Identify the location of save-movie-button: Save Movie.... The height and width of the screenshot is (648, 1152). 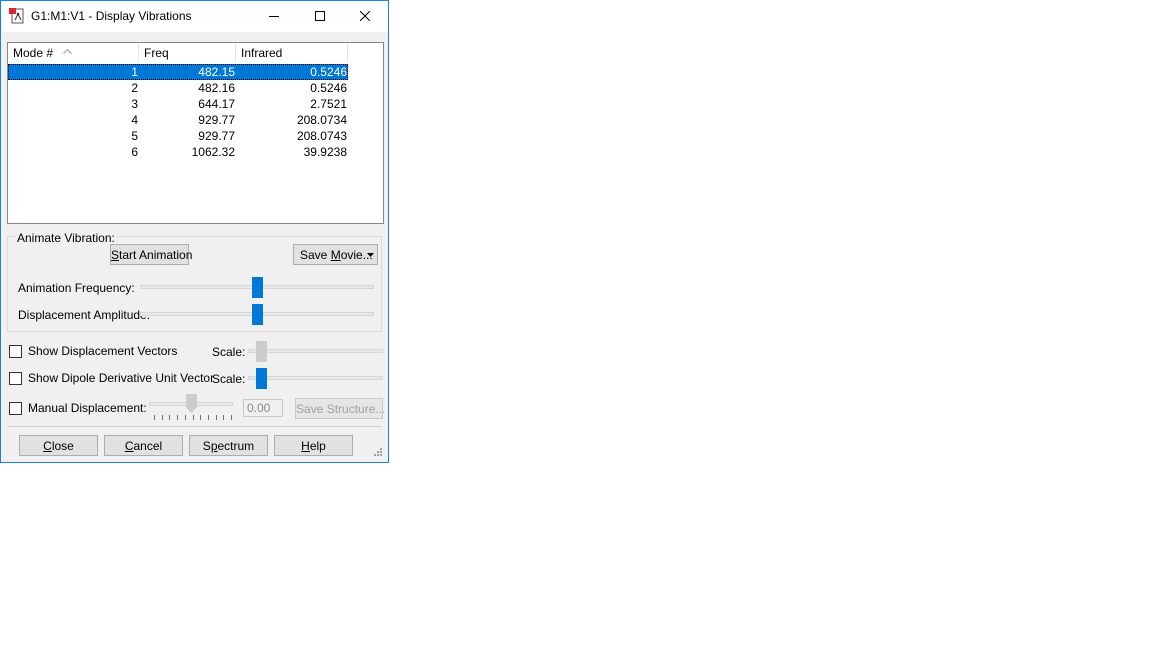
(335, 254).